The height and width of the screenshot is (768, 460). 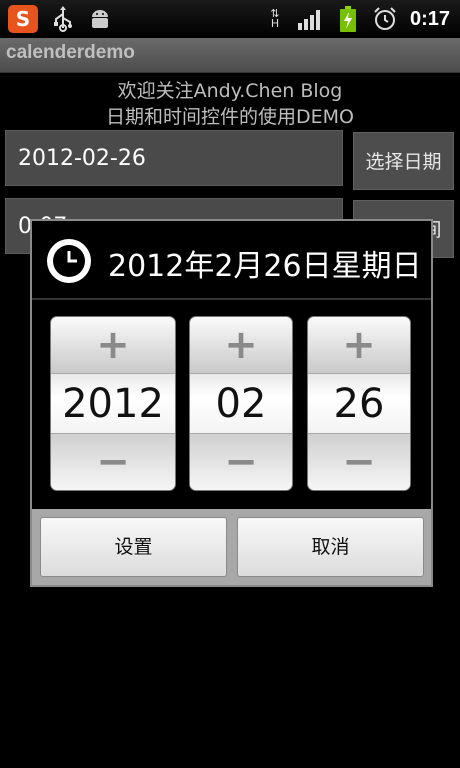 What do you see at coordinates (230, 19) in the screenshot?
I see `status-bar: S ⇅ H 0:17` at bounding box center [230, 19].